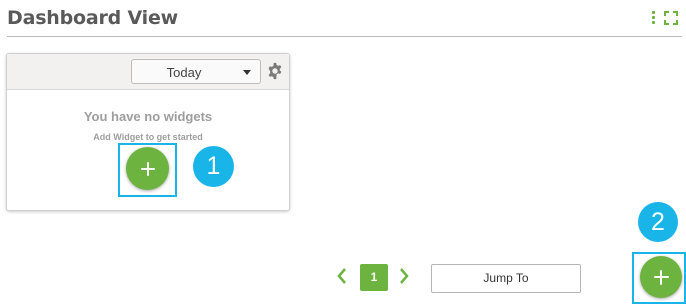 This screenshot has width=686, height=306. What do you see at coordinates (148, 137) in the screenshot?
I see `empty-state-subtitle: Add Widget to get started` at bounding box center [148, 137].